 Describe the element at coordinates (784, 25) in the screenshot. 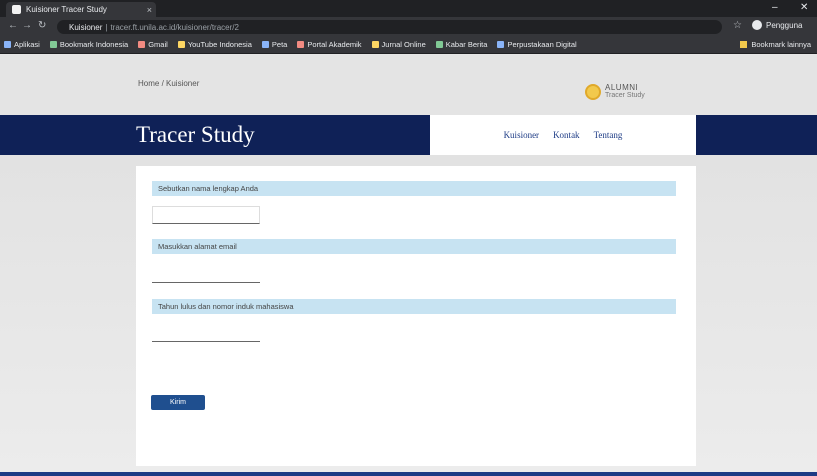

I see `profile-name: Pengguna` at that location.